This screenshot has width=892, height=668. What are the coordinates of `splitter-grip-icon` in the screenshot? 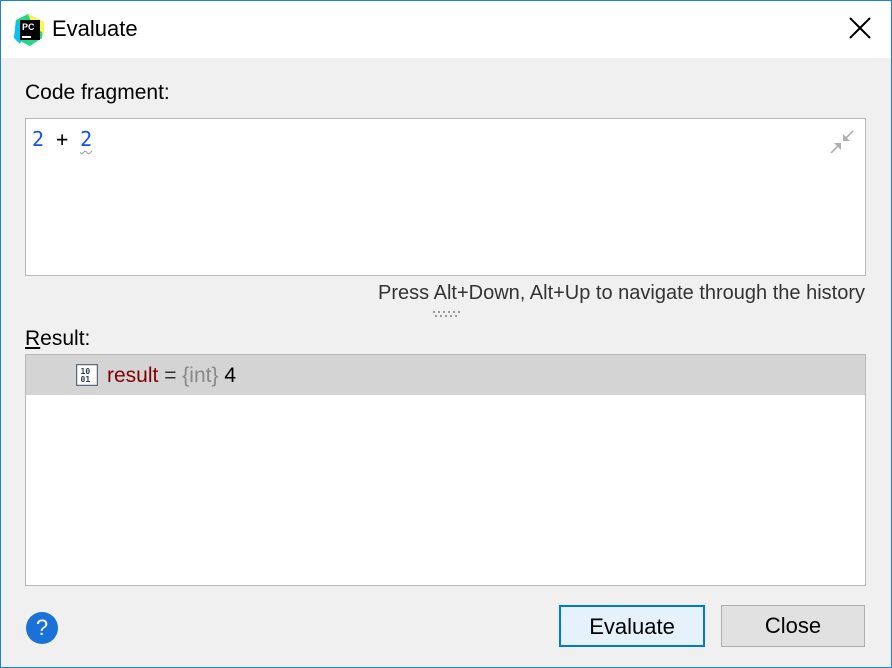 It's located at (447, 314).